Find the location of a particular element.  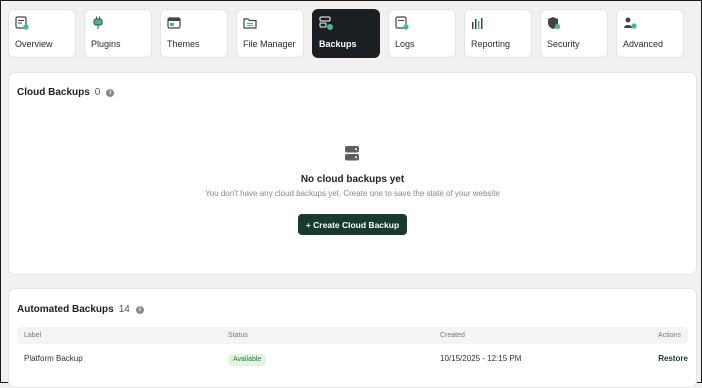

advanced-settings-icon is located at coordinates (630, 23).